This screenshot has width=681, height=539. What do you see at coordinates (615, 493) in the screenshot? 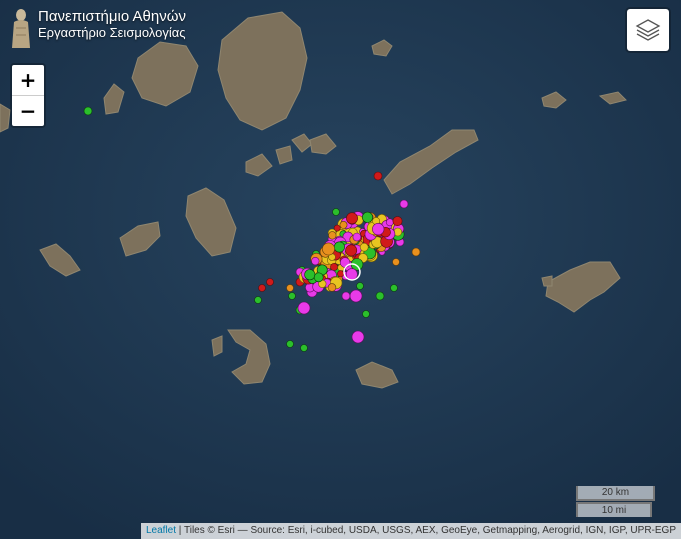
I see `scale-km: 20 km` at bounding box center [615, 493].